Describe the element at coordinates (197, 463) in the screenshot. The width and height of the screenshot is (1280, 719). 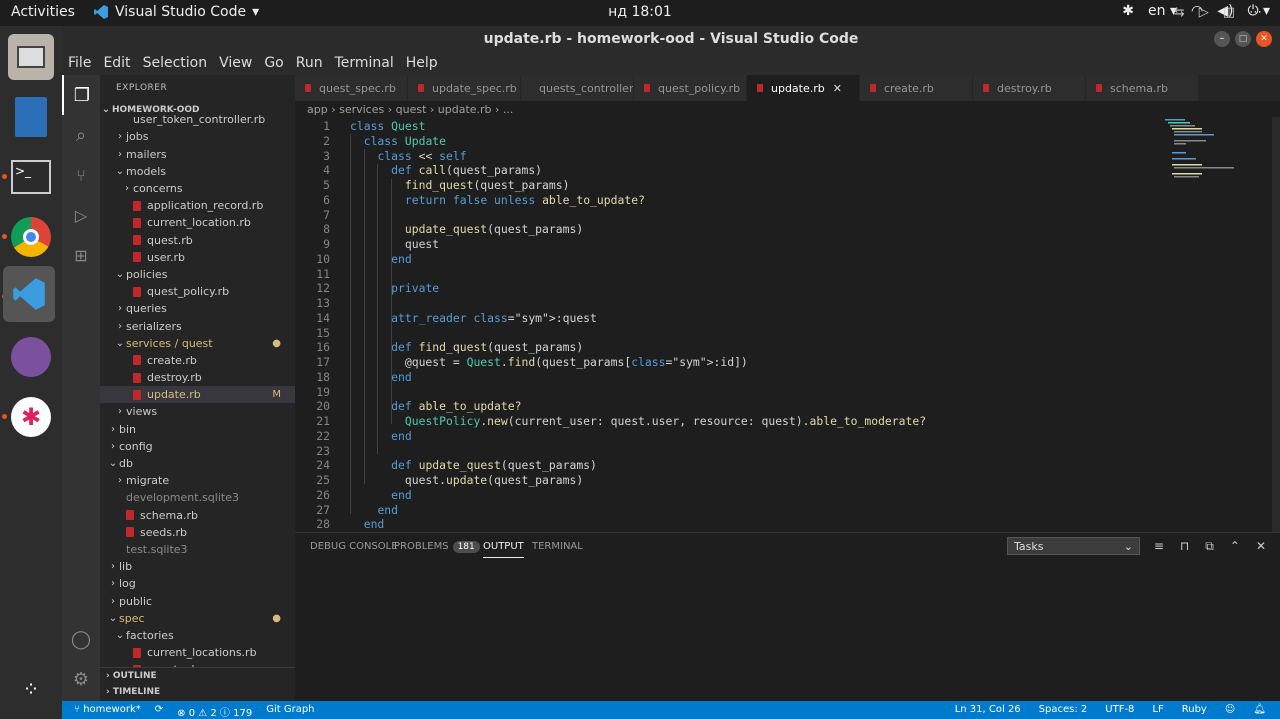
I see `tree-item: ⌄ db` at that location.